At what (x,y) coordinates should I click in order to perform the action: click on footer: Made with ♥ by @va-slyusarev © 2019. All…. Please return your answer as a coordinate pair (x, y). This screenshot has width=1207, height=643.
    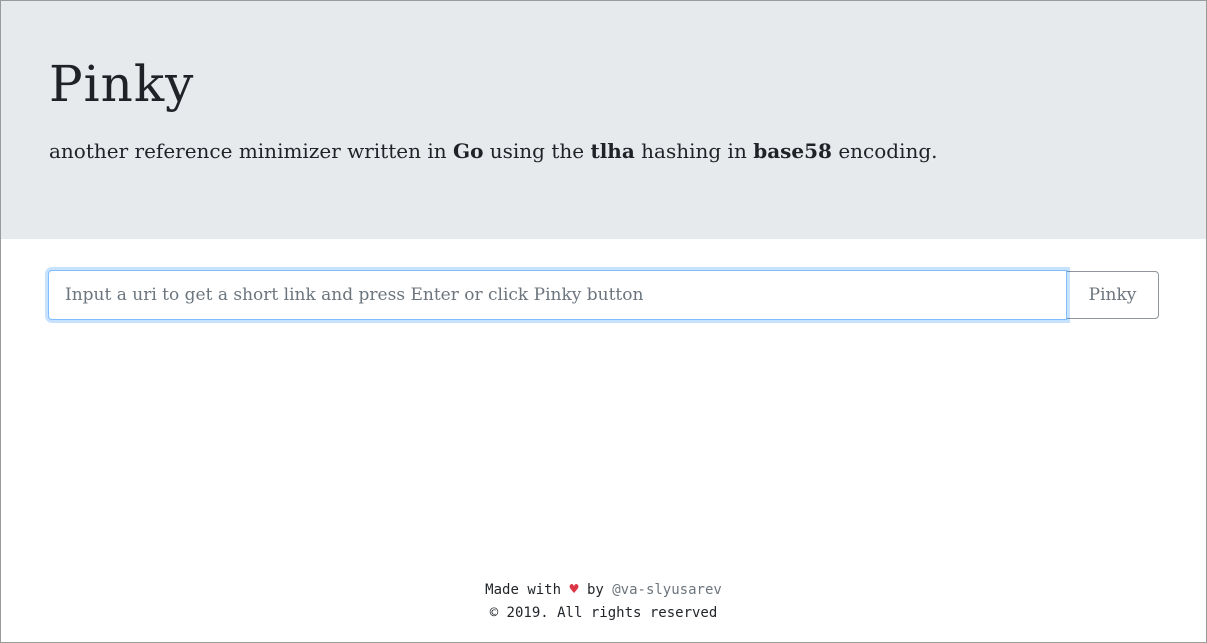
    Looking at the image, I should click on (603, 601).